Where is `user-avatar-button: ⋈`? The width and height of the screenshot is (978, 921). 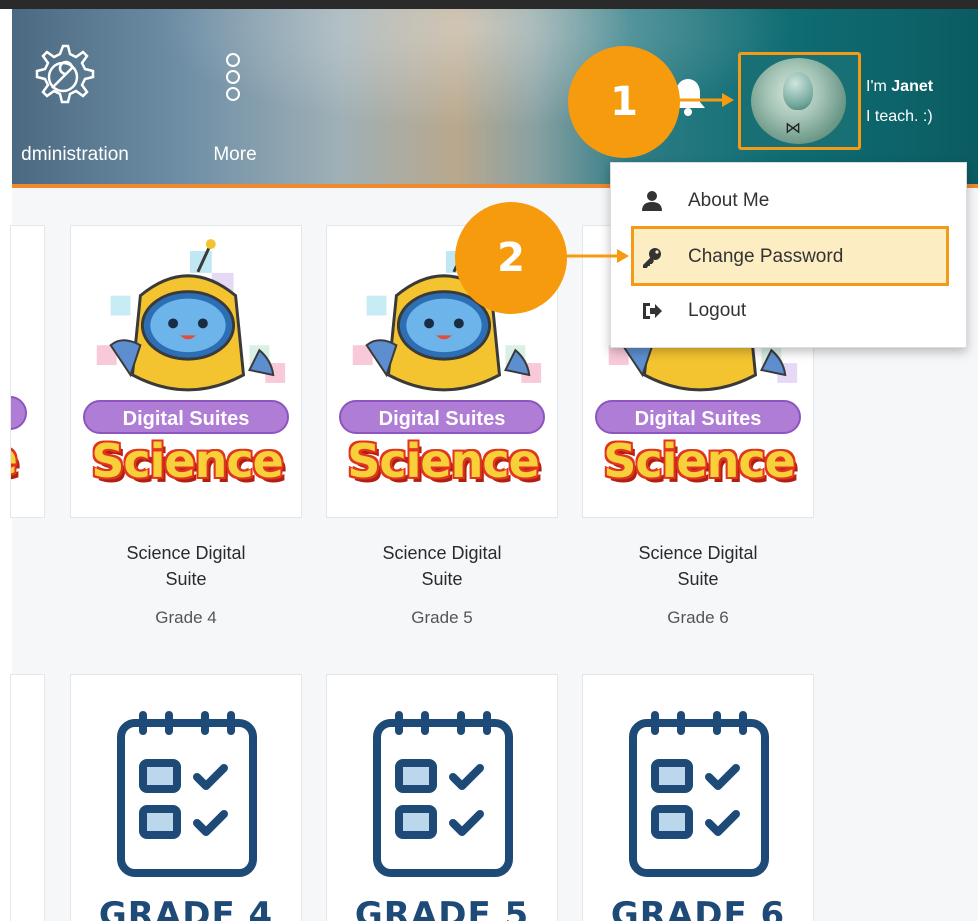 user-avatar-button: ⋈ is located at coordinates (799, 101).